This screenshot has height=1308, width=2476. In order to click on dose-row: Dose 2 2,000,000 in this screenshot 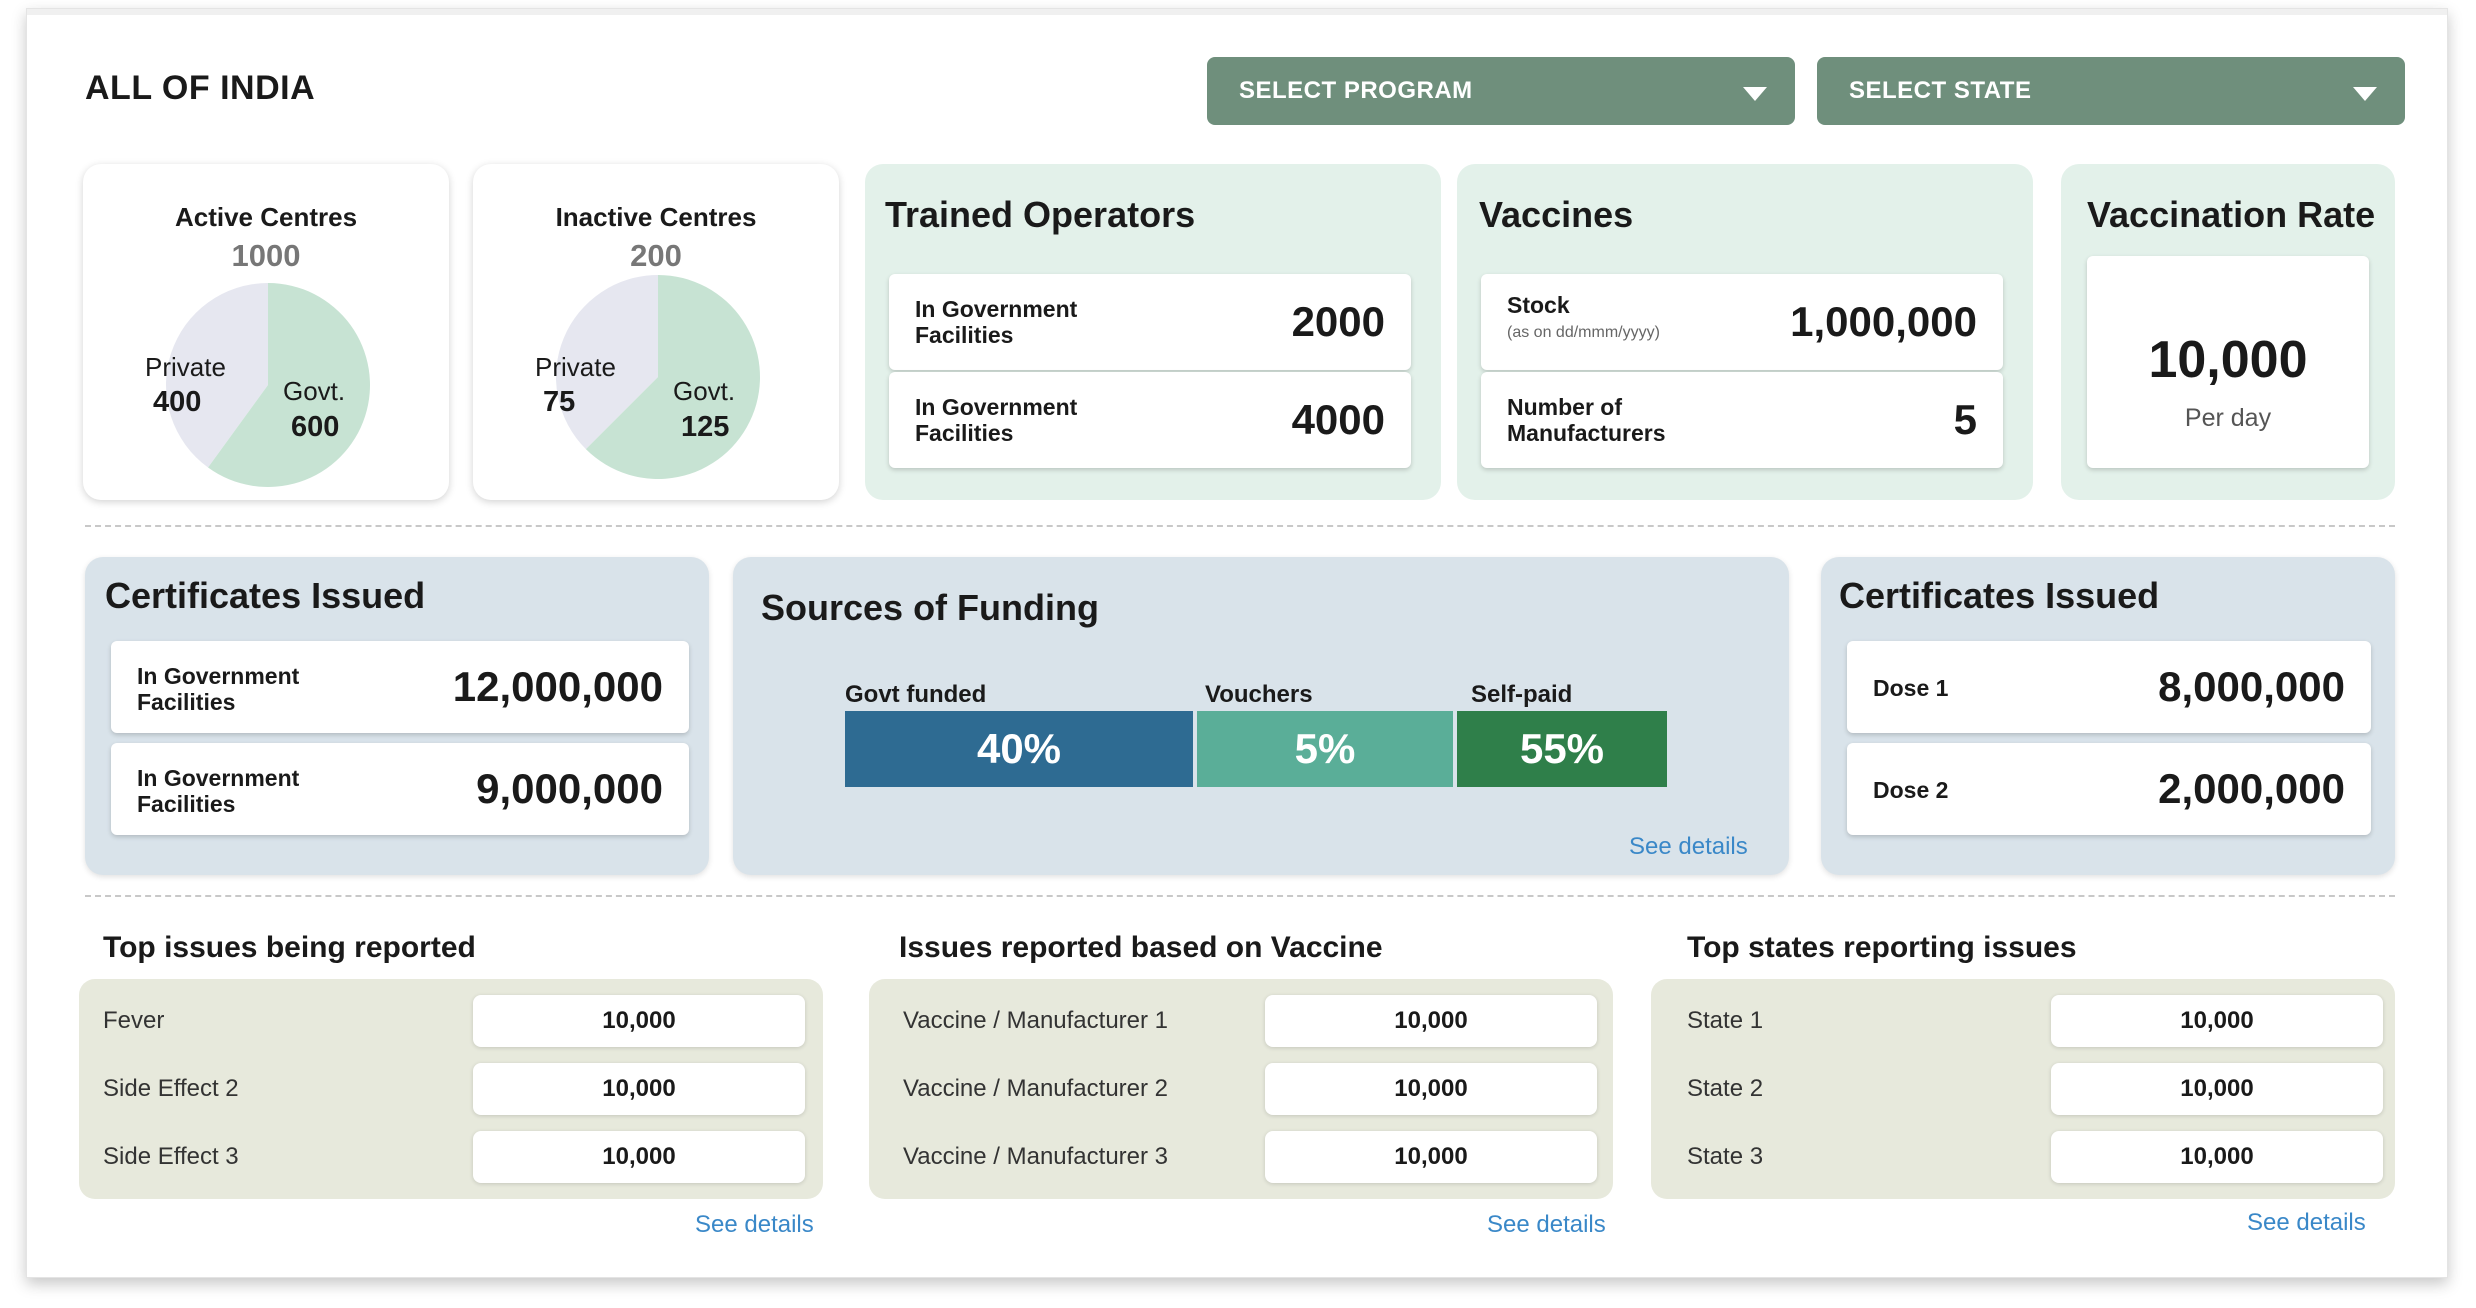, I will do `click(2109, 789)`.